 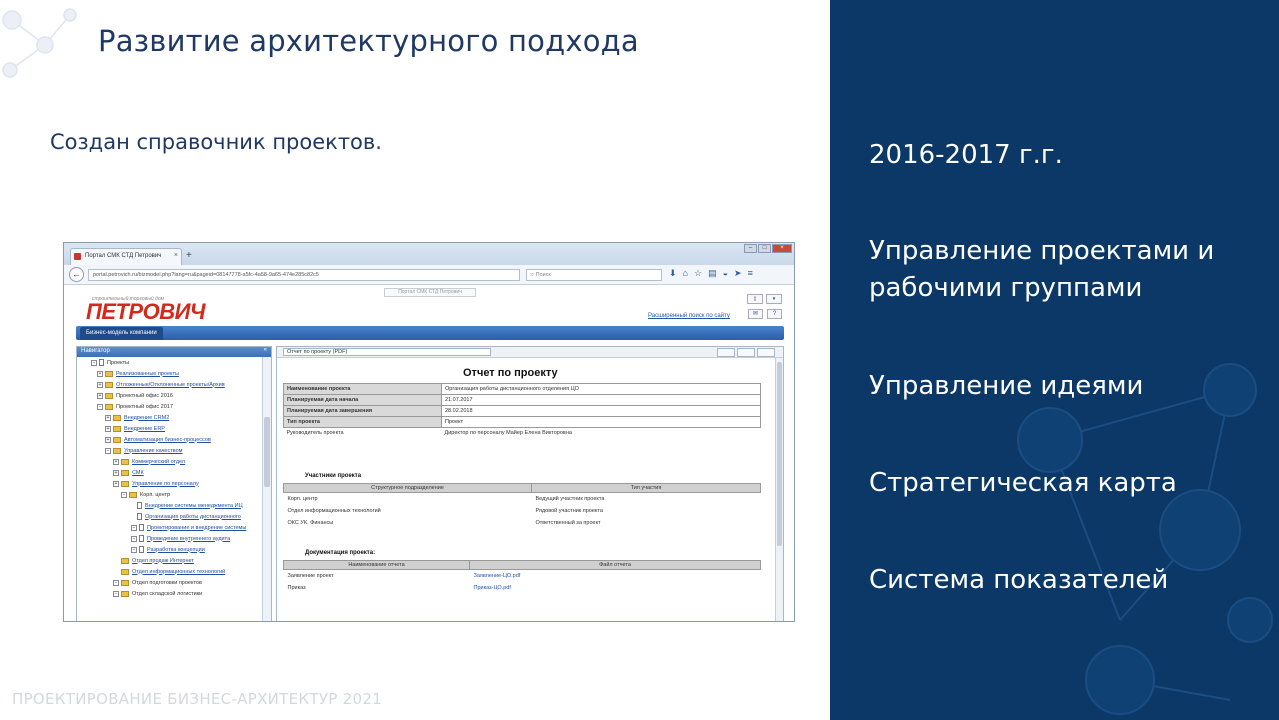 What do you see at coordinates (77, 256) in the screenshot?
I see `favicon-icon` at bounding box center [77, 256].